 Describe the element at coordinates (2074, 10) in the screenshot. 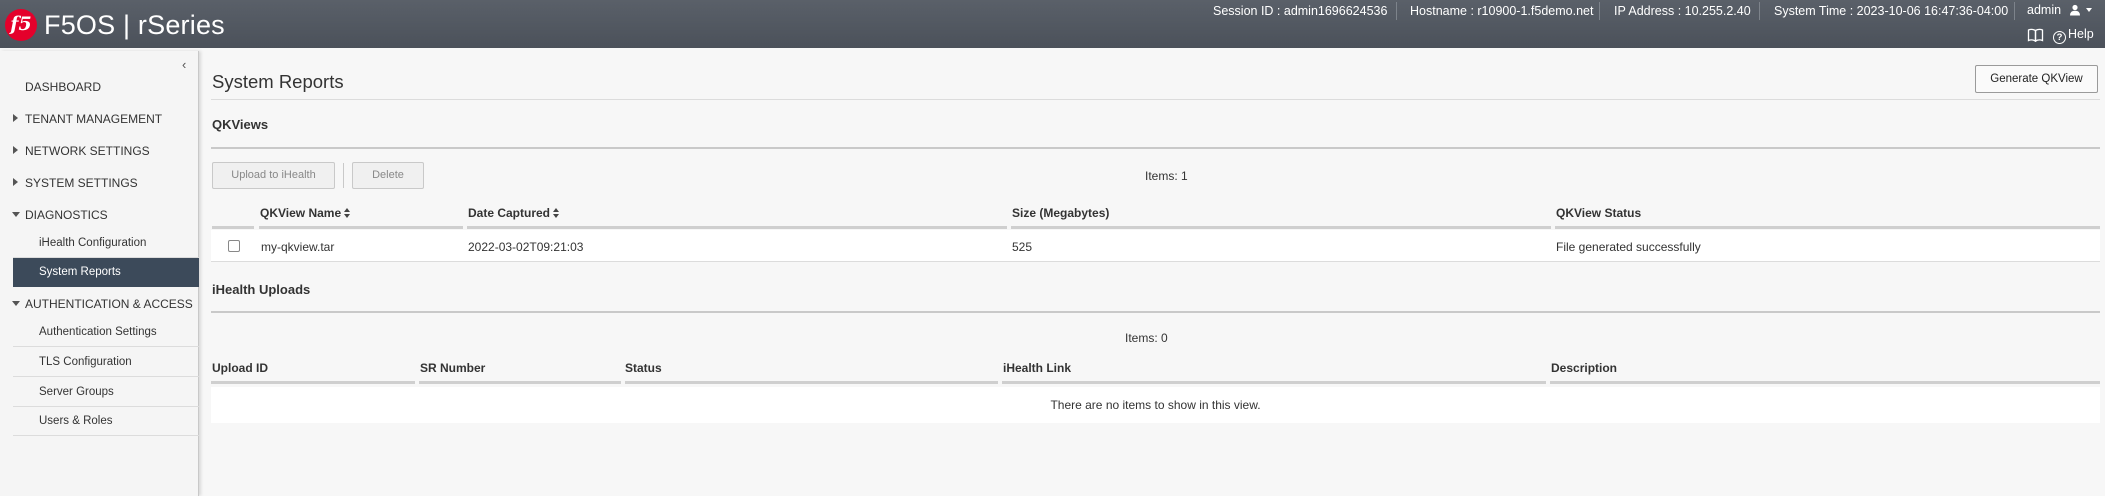

I see `user-icon` at that location.